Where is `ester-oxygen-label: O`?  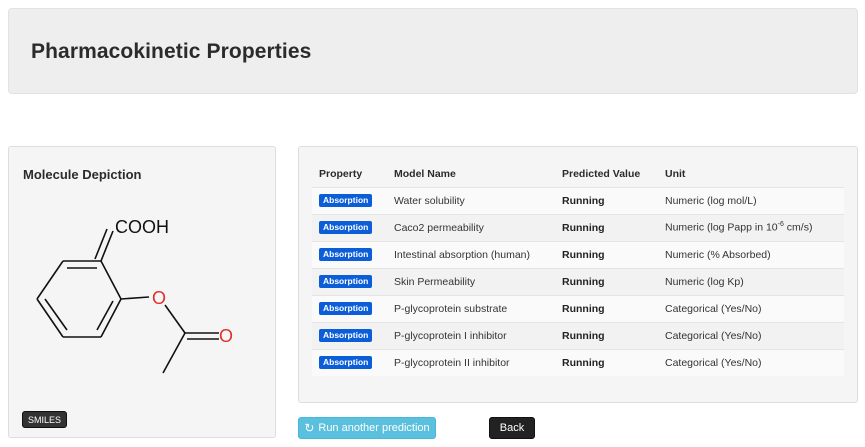 ester-oxygen-label: O is located at coordinates (159, 298).